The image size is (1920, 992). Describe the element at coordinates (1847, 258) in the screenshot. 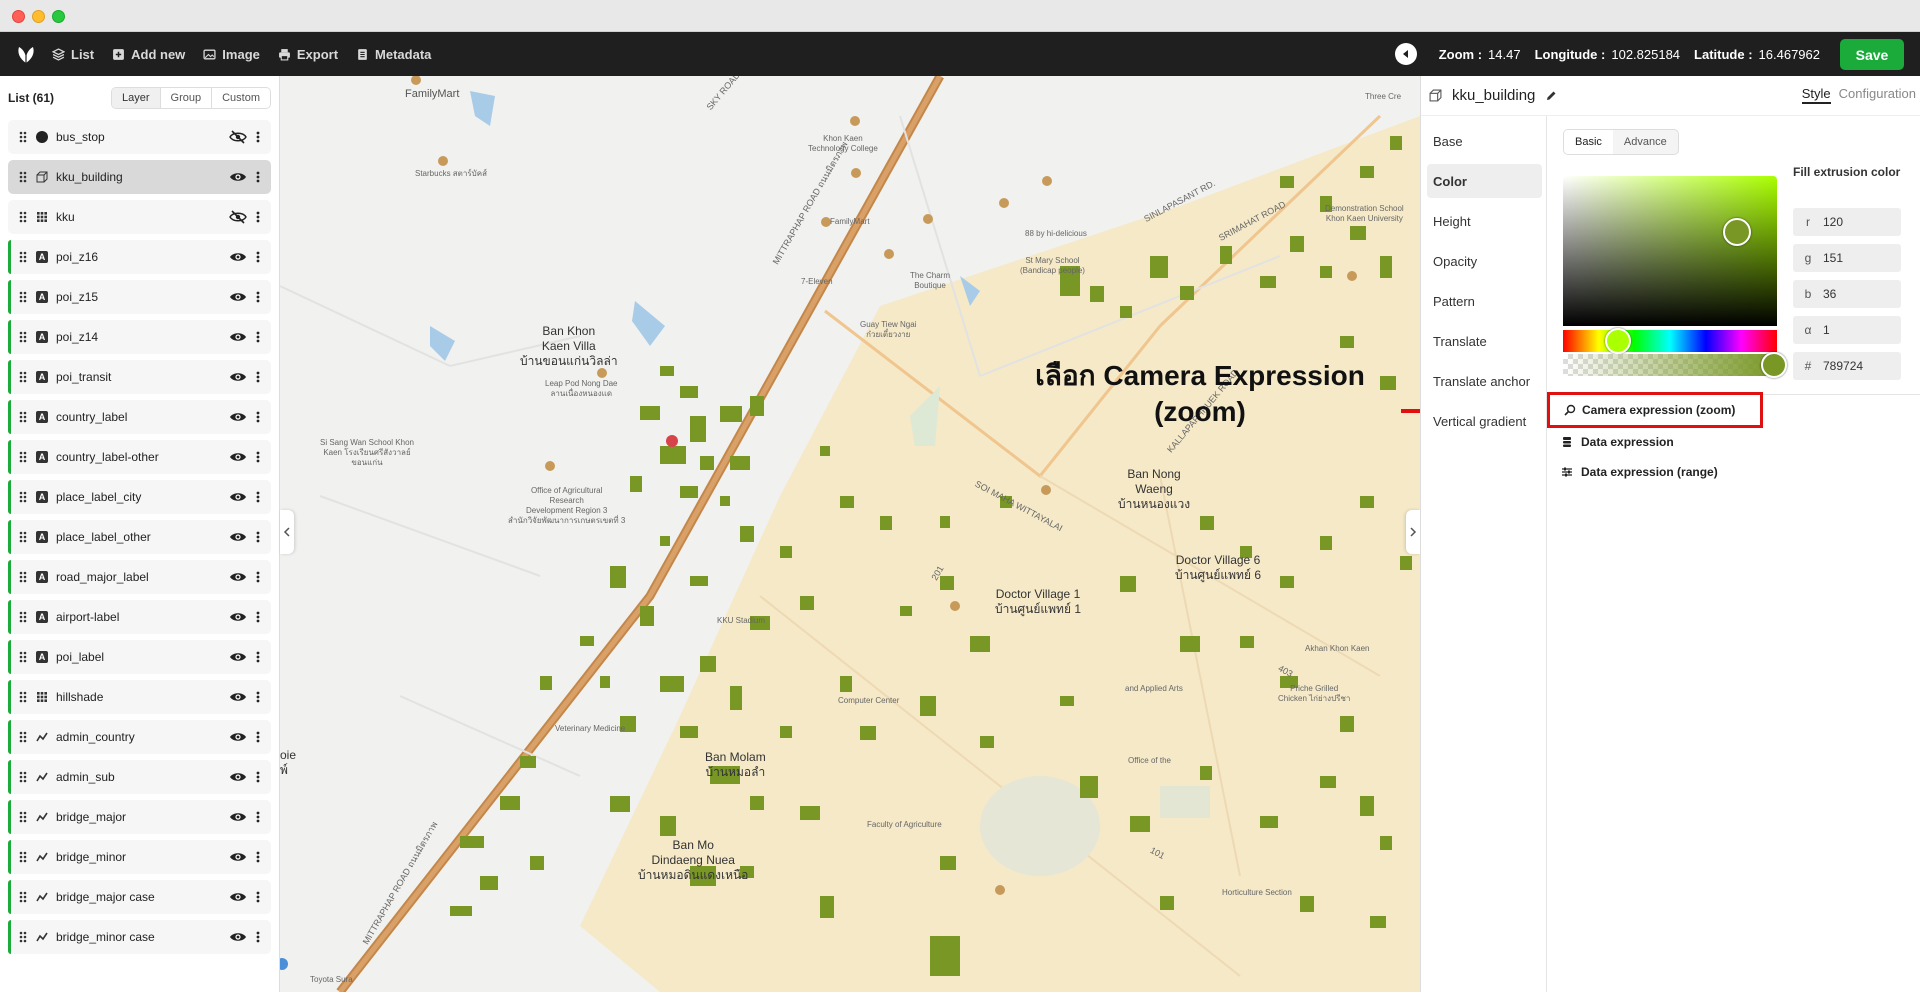

I see `green-channel-field: g 151` at that location.